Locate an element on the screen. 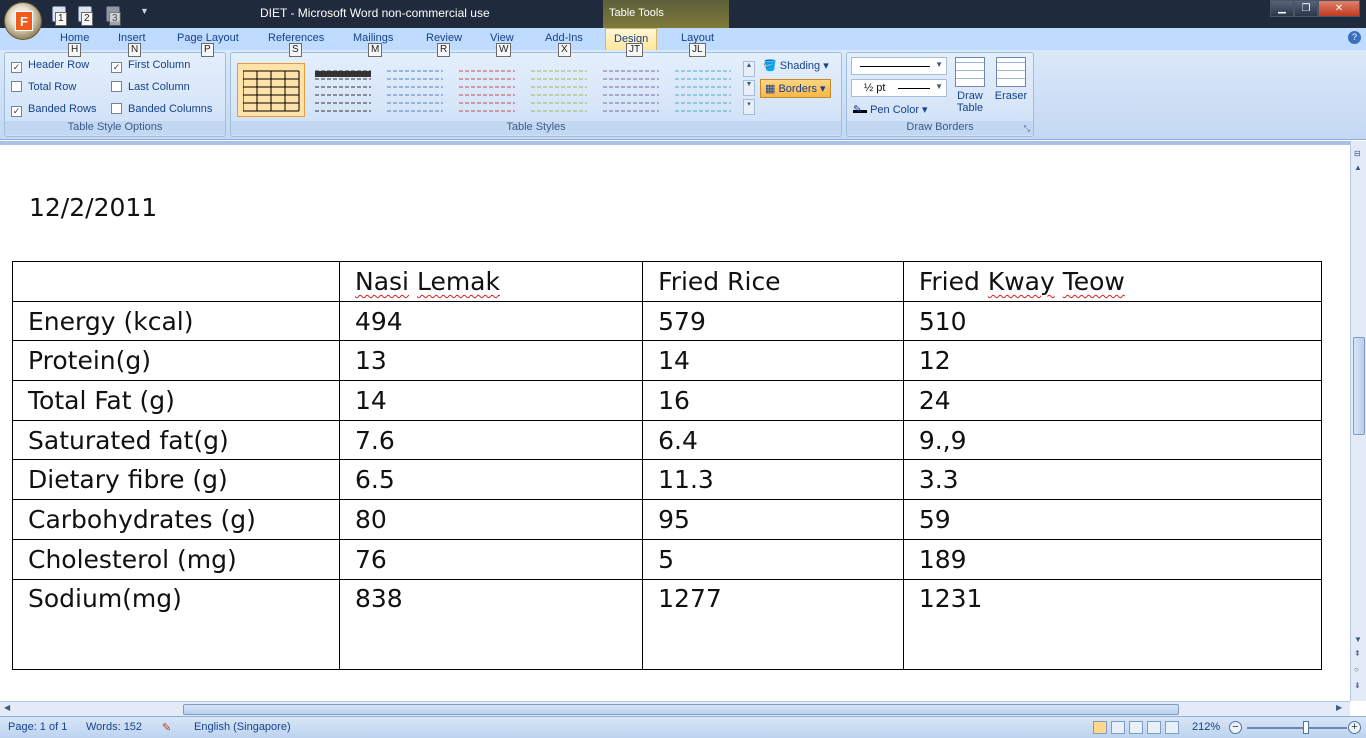 This screenshot has height=738, width=1366. table-cell: 80 is located at coordinates (491, 519).